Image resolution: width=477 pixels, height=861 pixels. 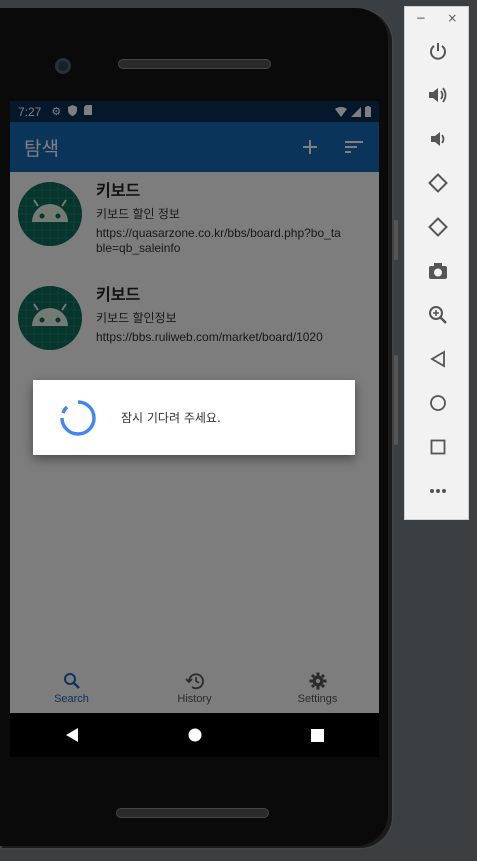 I want to click on rotate-left-icon, so click(x=437, y=183).